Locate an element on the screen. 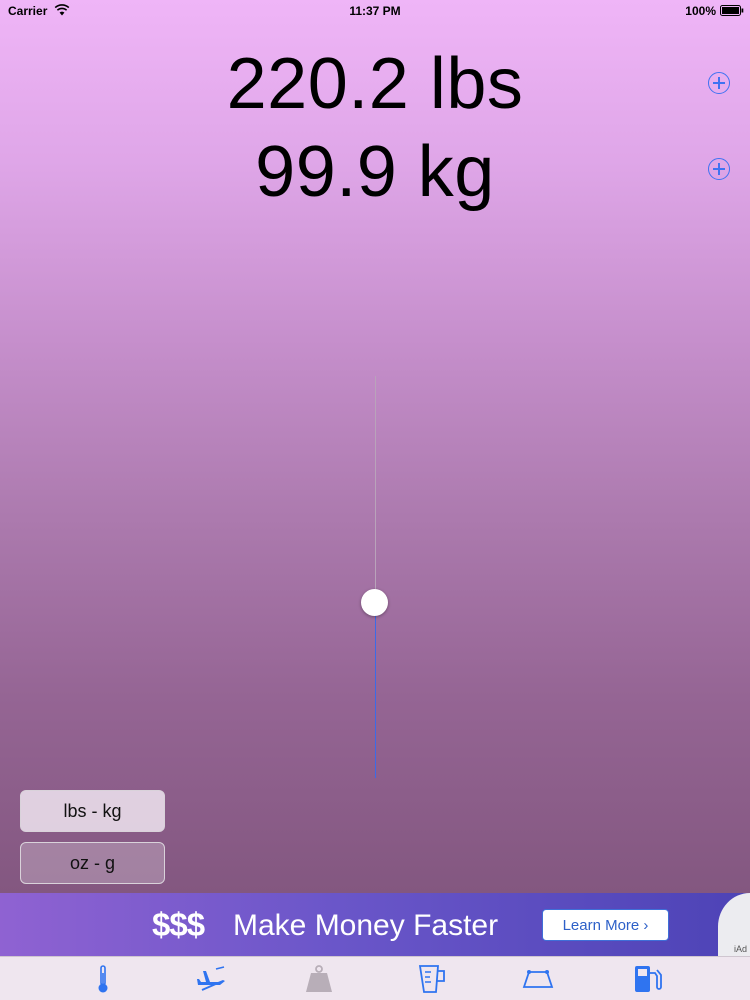  weight-icon is located at coordinates (319, 978).